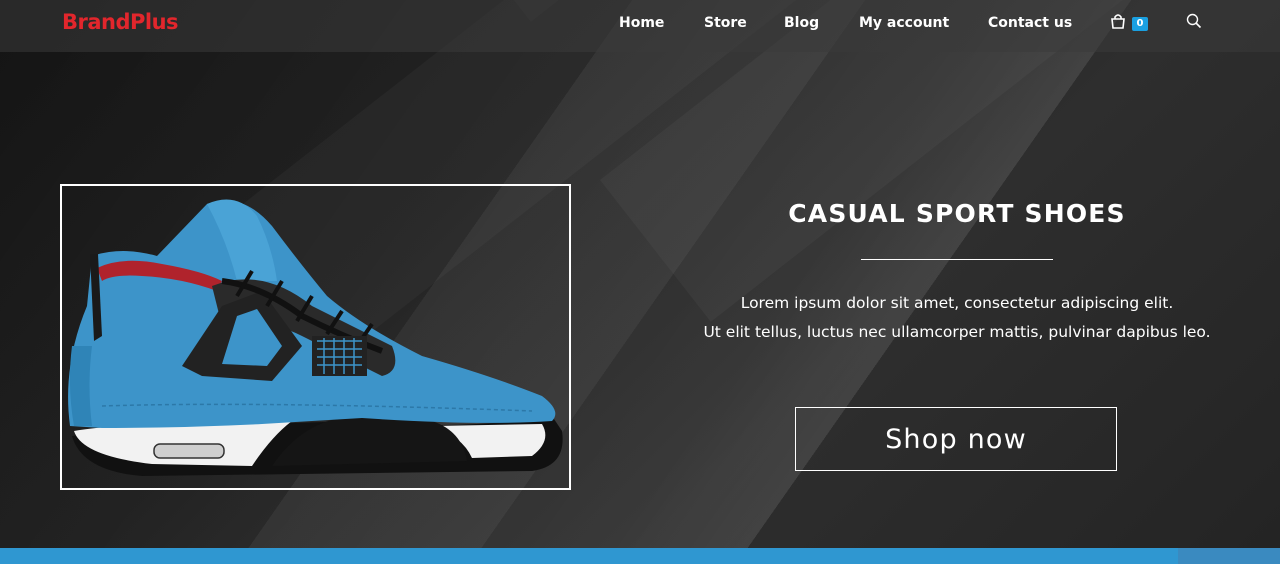 This screenshot has width=1280, height=564. What do you see at coordinates (956, 439) in the screenshot?
I see `shop-now-button: Shop now` at bounding box center [956, 439].